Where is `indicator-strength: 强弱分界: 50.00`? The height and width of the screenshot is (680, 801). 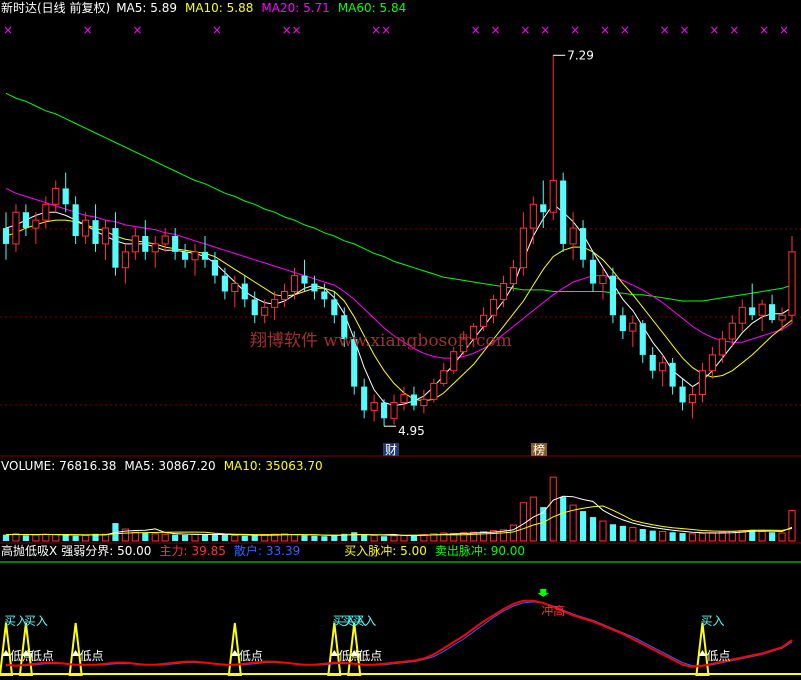
indicator-strength: 强弱分界: 50.00 is located at coordinates (106, 551).